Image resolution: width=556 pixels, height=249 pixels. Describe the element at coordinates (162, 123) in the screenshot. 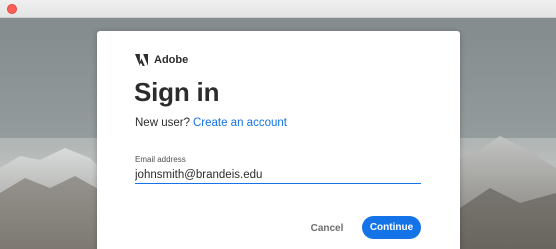

I see `new-user-text: New user?` at that location.